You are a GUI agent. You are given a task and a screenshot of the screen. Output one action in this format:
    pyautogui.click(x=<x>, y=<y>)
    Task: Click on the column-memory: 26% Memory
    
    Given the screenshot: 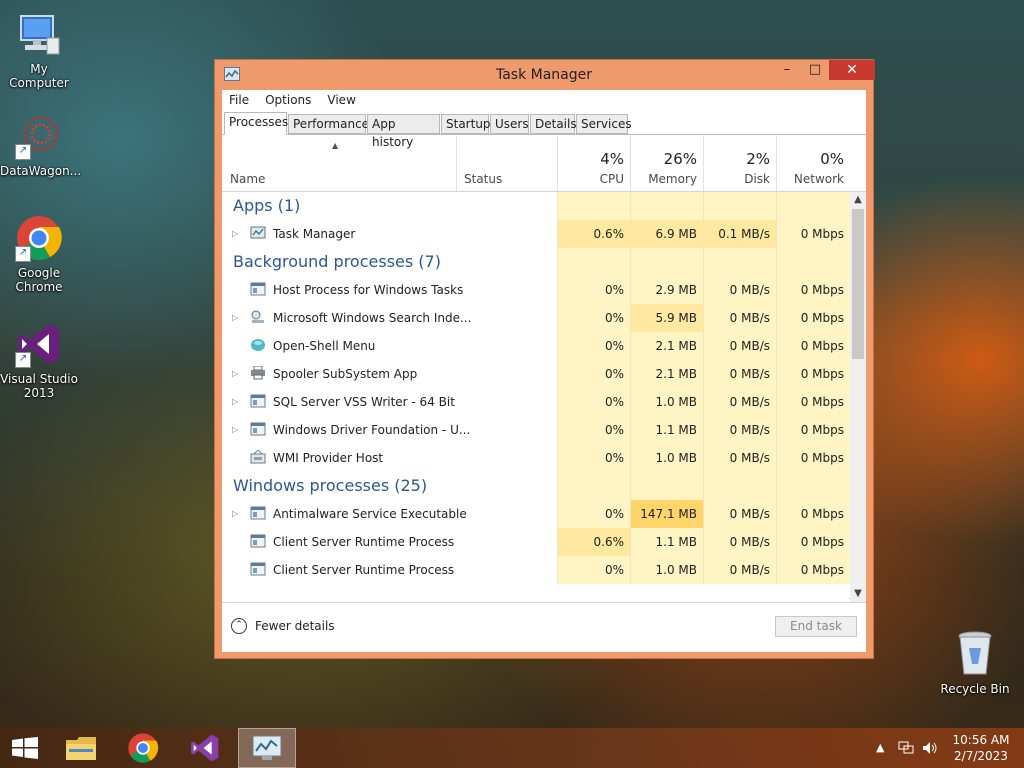 What is the action you would take?
    pyautogui.click(x=666, y=163)
    